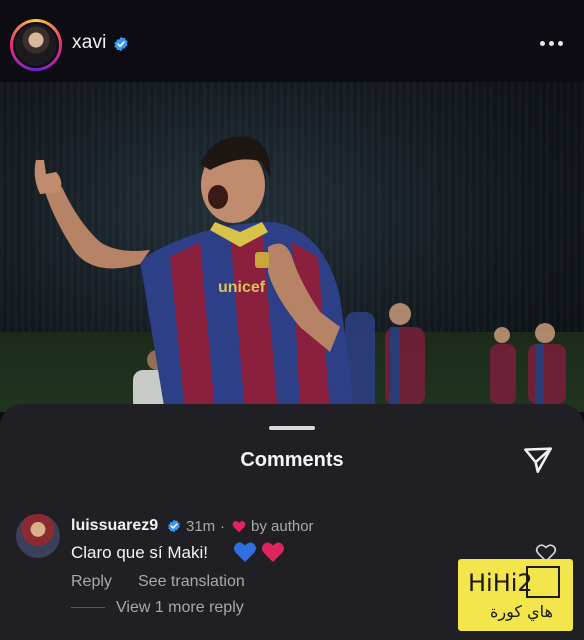  I want to click on watermark-arabic-text: هاي كورة, so click(521, 611).